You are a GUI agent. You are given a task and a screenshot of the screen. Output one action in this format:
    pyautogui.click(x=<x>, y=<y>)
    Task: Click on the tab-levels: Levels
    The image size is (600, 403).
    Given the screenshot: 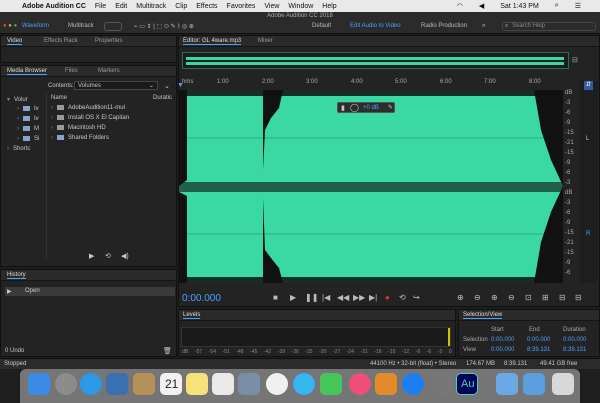 What is the action you would take?
    pyautogui.click(x=192, y=315)
    